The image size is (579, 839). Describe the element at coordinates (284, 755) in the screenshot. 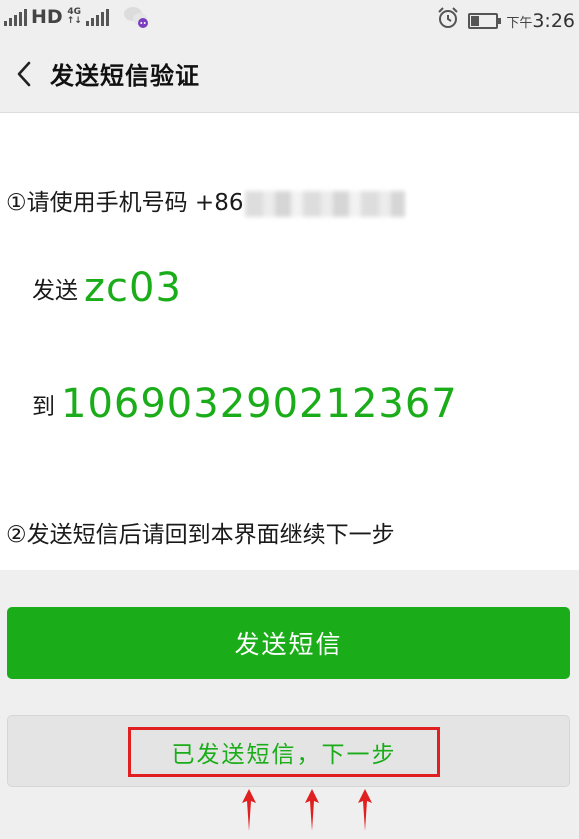

I see `next-step-label: 已发送短信，下一步` at that location.